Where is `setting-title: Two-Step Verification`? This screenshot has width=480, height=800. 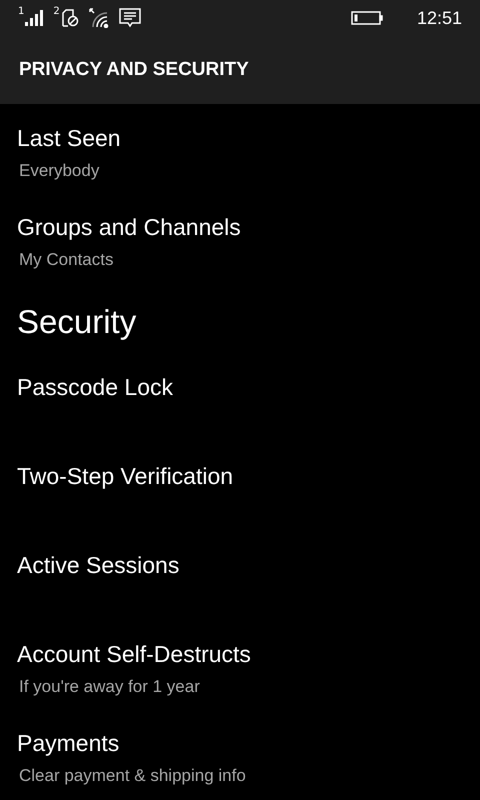 setting-title: Two-Step Verification is located at coordinates (125, 476).